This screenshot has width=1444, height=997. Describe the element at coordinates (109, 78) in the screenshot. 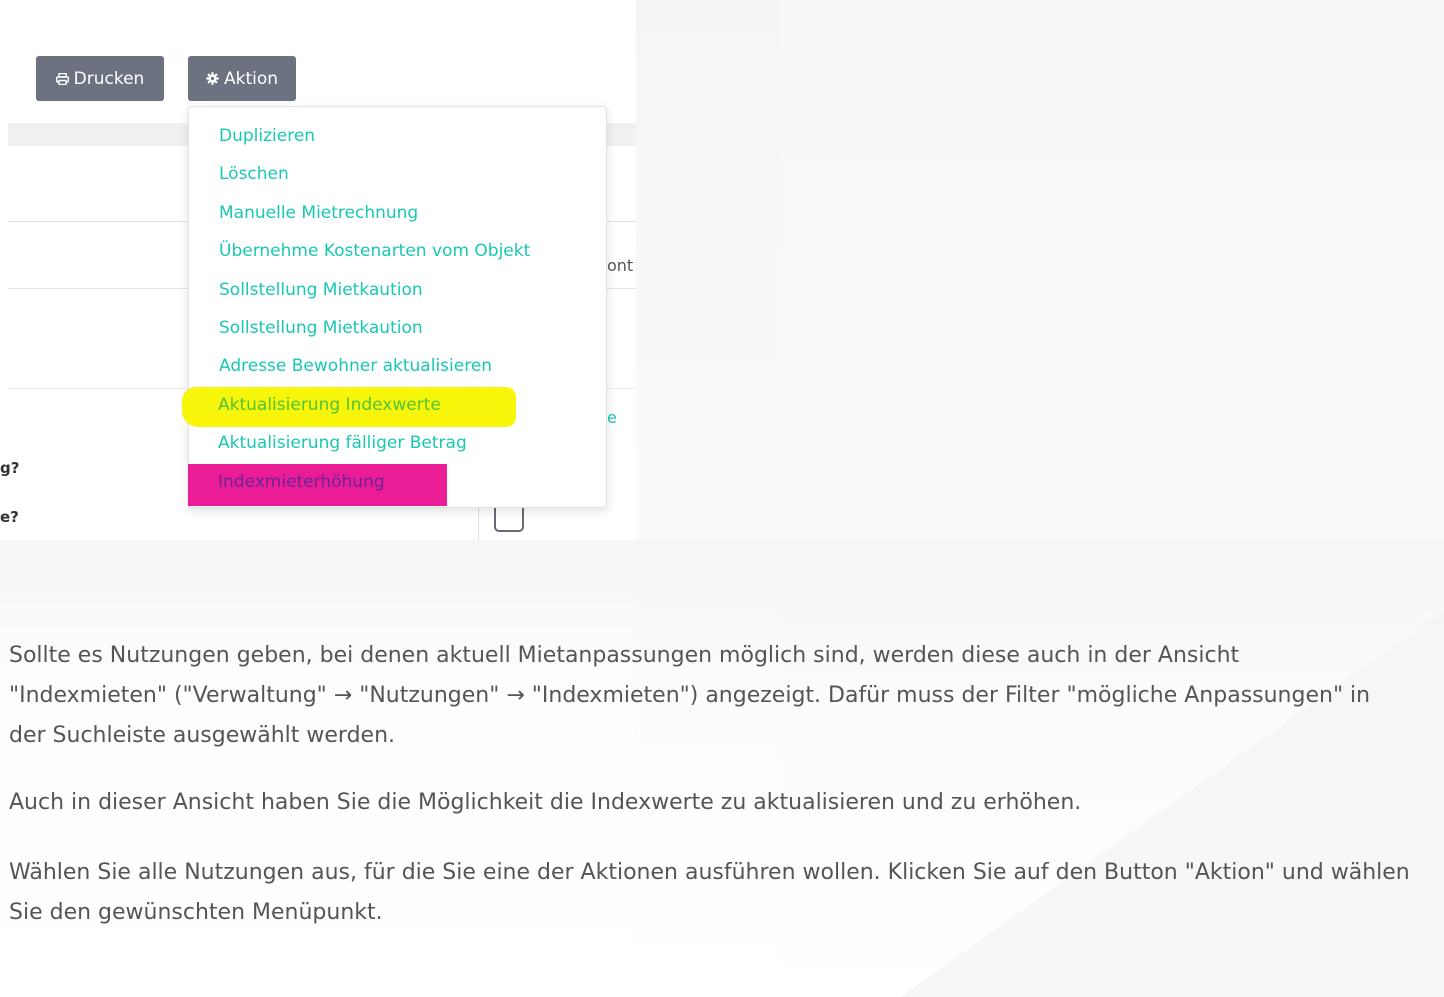

I see `print-button-label: Drucken` at that location.